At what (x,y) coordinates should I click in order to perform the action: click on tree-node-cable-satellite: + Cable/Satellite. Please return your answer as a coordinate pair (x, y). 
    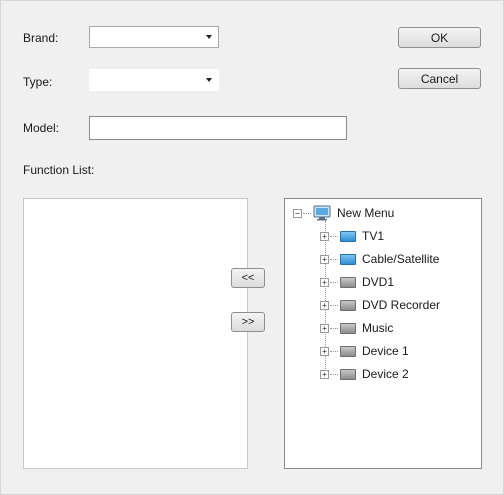
    Looking at the image, I should click on (379, 259).